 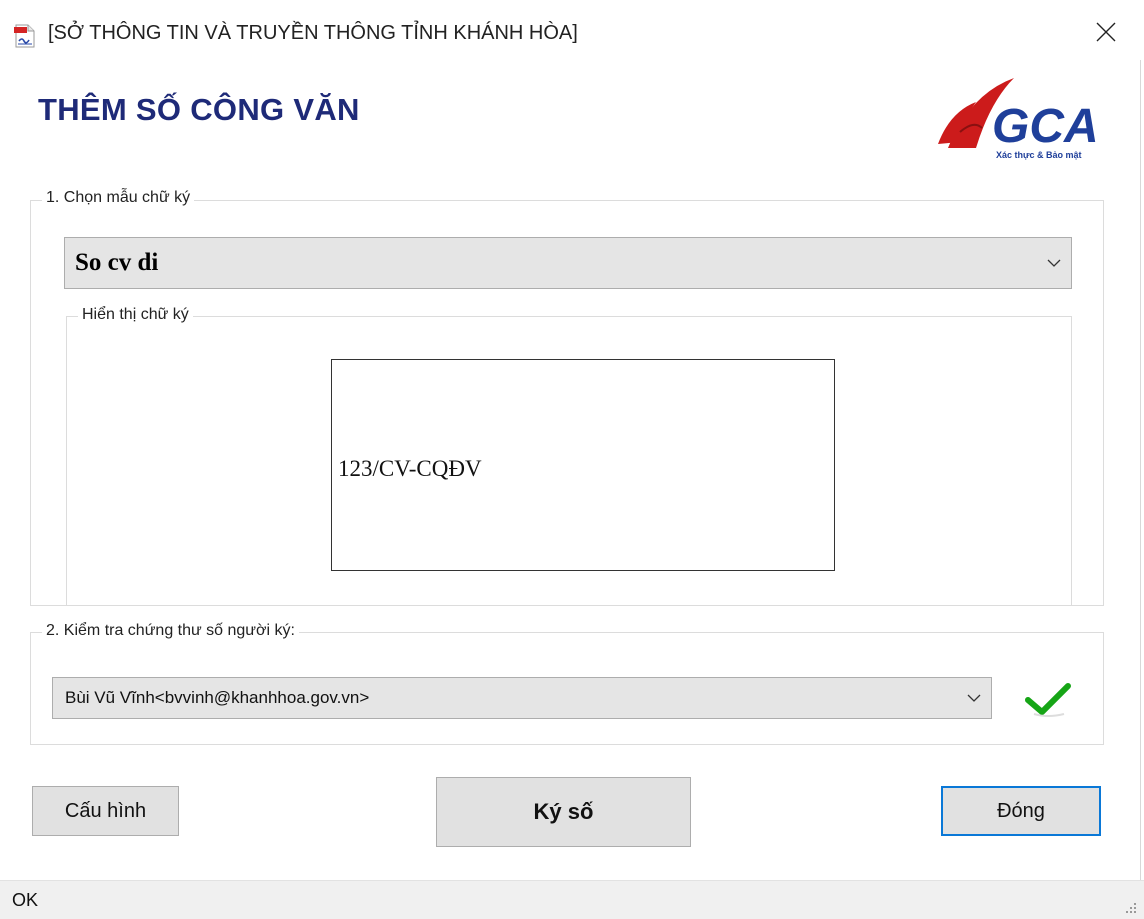 I want to click on svg-text: GCA, so click(x=1045, y=126).